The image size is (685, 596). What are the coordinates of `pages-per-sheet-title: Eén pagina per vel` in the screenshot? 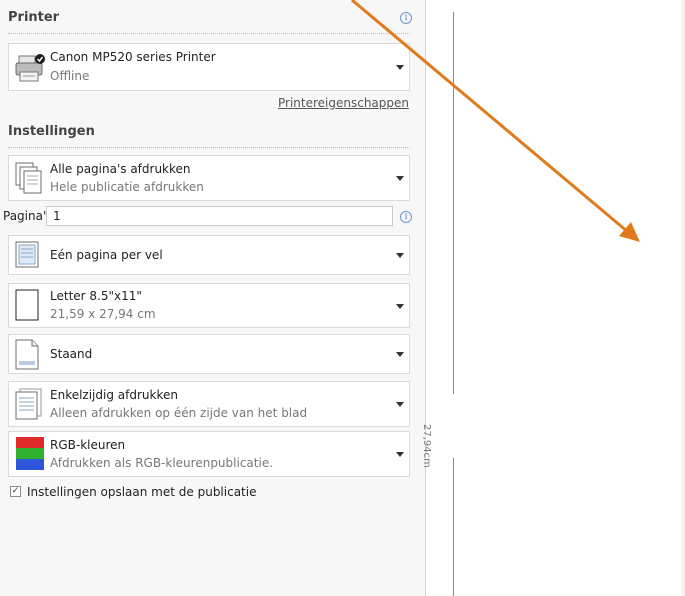 It's located at (106, 255).